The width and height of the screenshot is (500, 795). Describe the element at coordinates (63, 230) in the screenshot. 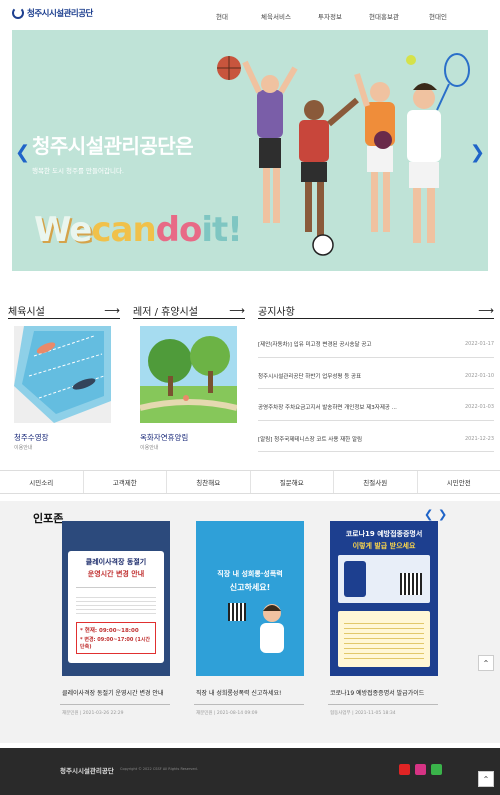

I see `brand-part-1: We` at that location.